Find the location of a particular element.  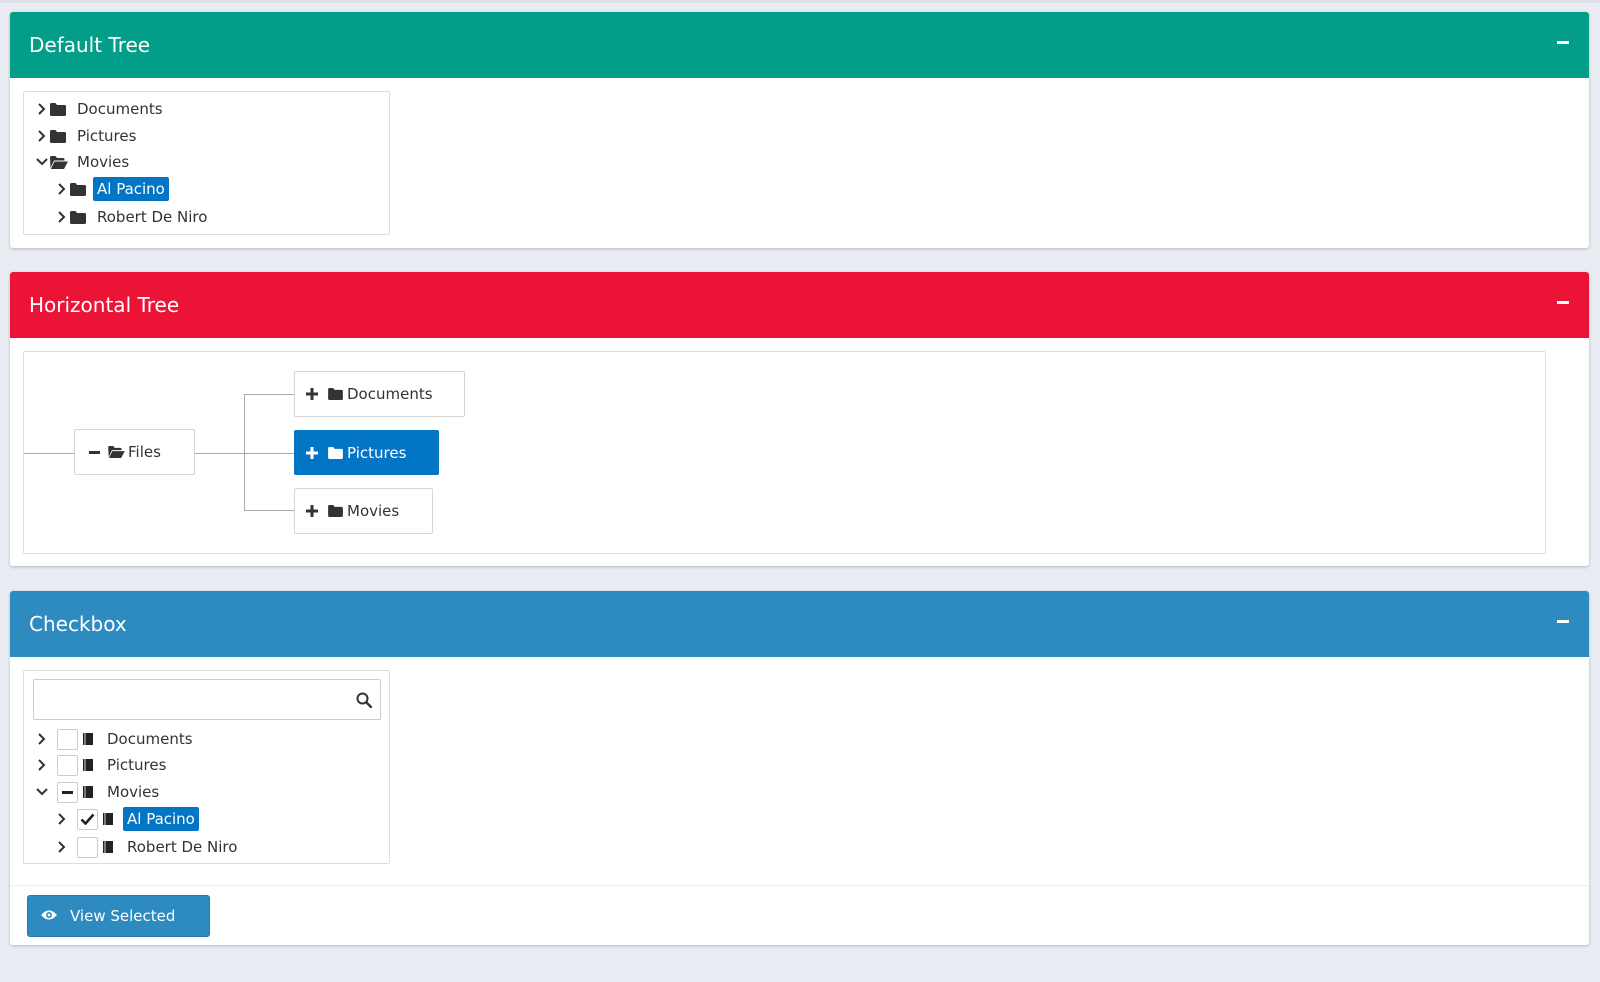

node-label: Pictures is located at coordinates (377, 452).